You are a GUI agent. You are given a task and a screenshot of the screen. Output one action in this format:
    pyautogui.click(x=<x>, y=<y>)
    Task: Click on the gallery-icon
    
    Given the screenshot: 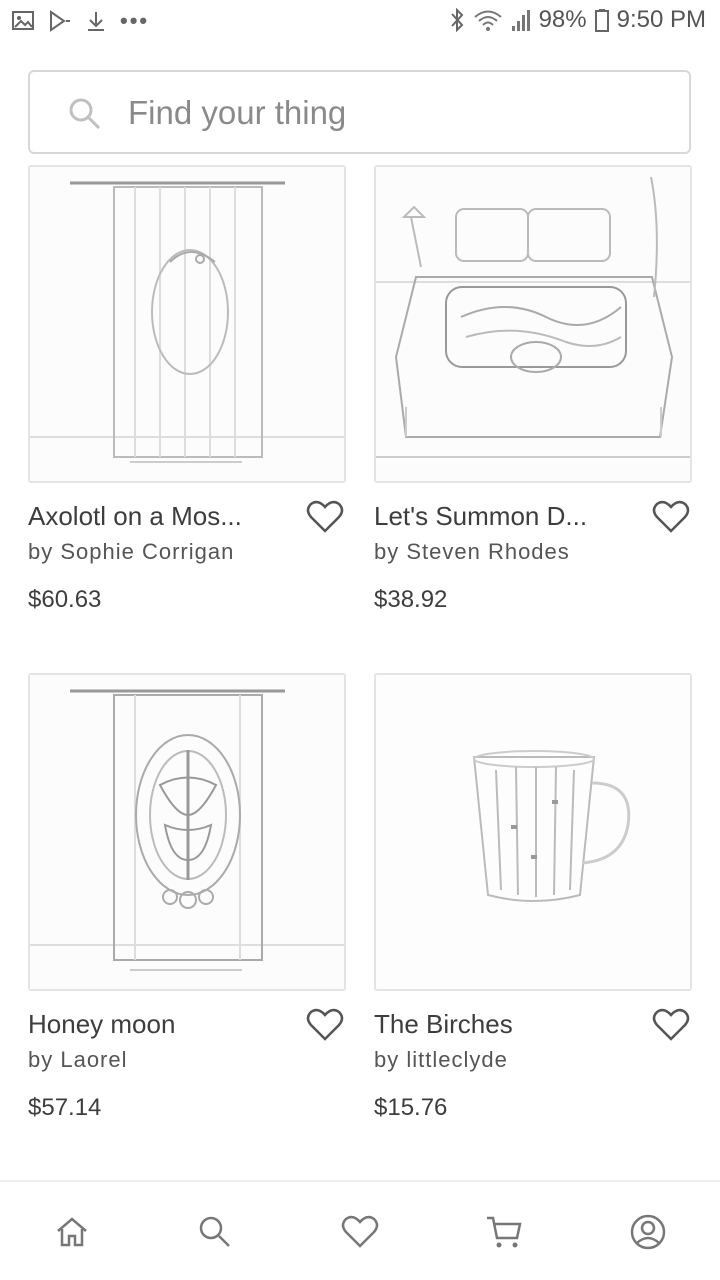 What is the action you would take?
    pyautogui.click(x=23, y=21)
    